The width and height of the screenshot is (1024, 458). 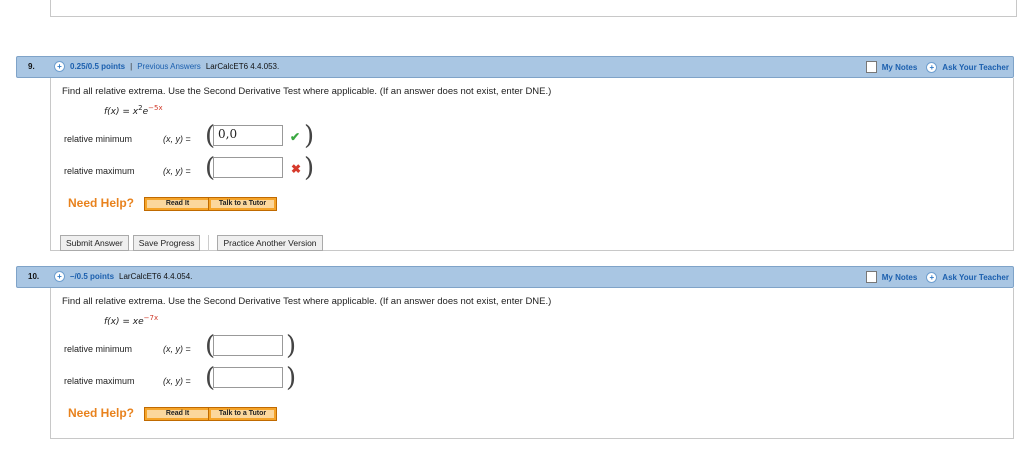 I want to click on relative-minimum-input, so click(x=248, y=345).